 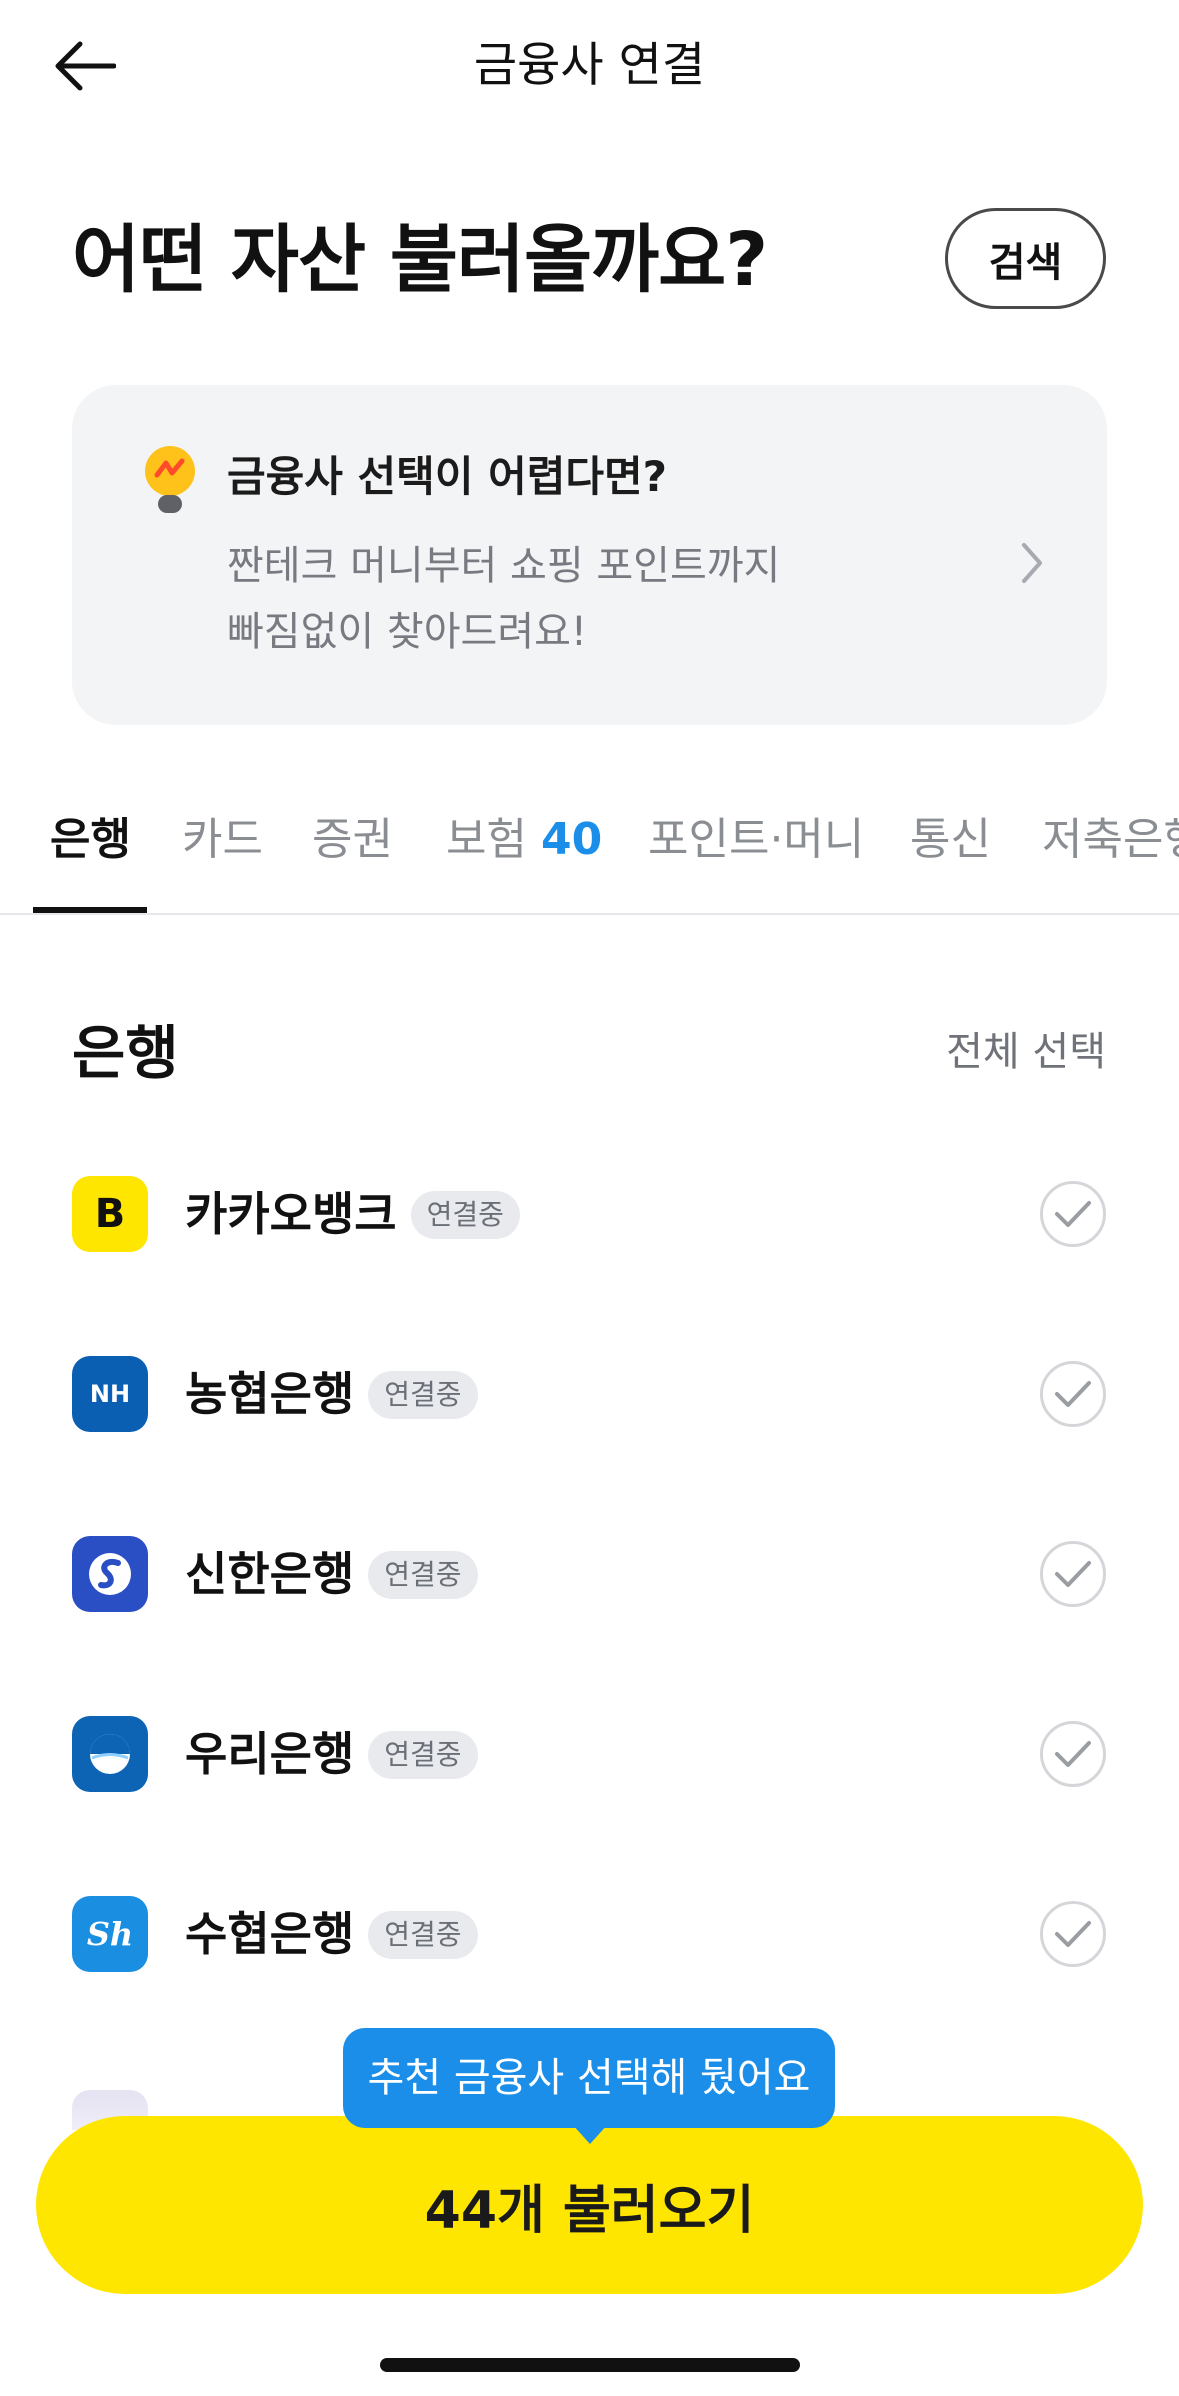 I want to click on shinhan-bank-logo-icon, so click(x=110, y=1574).